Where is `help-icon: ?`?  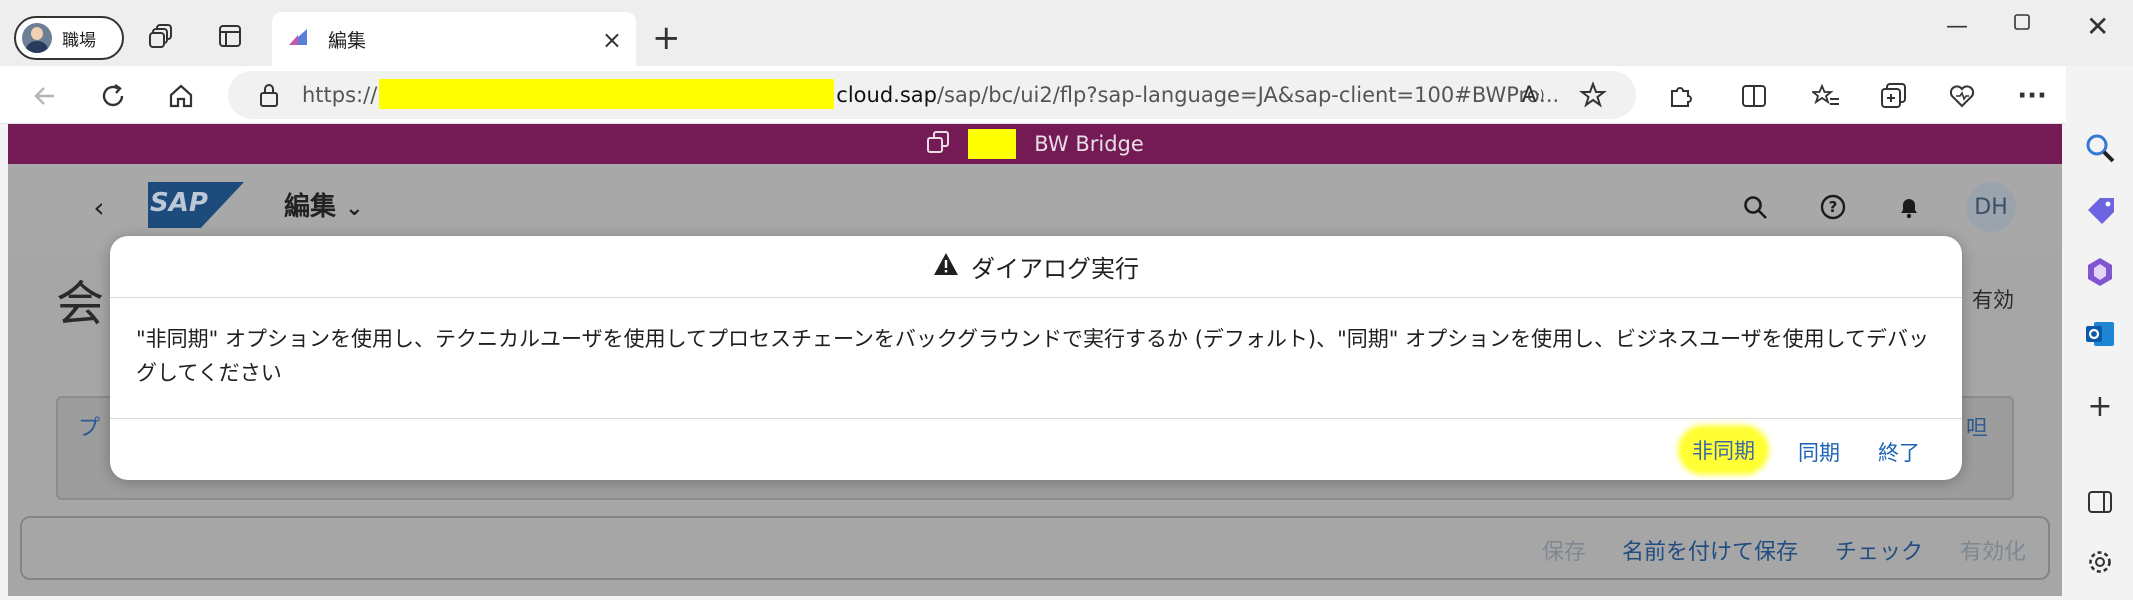 help-icon: ? is located at coordinates (1833, 207).